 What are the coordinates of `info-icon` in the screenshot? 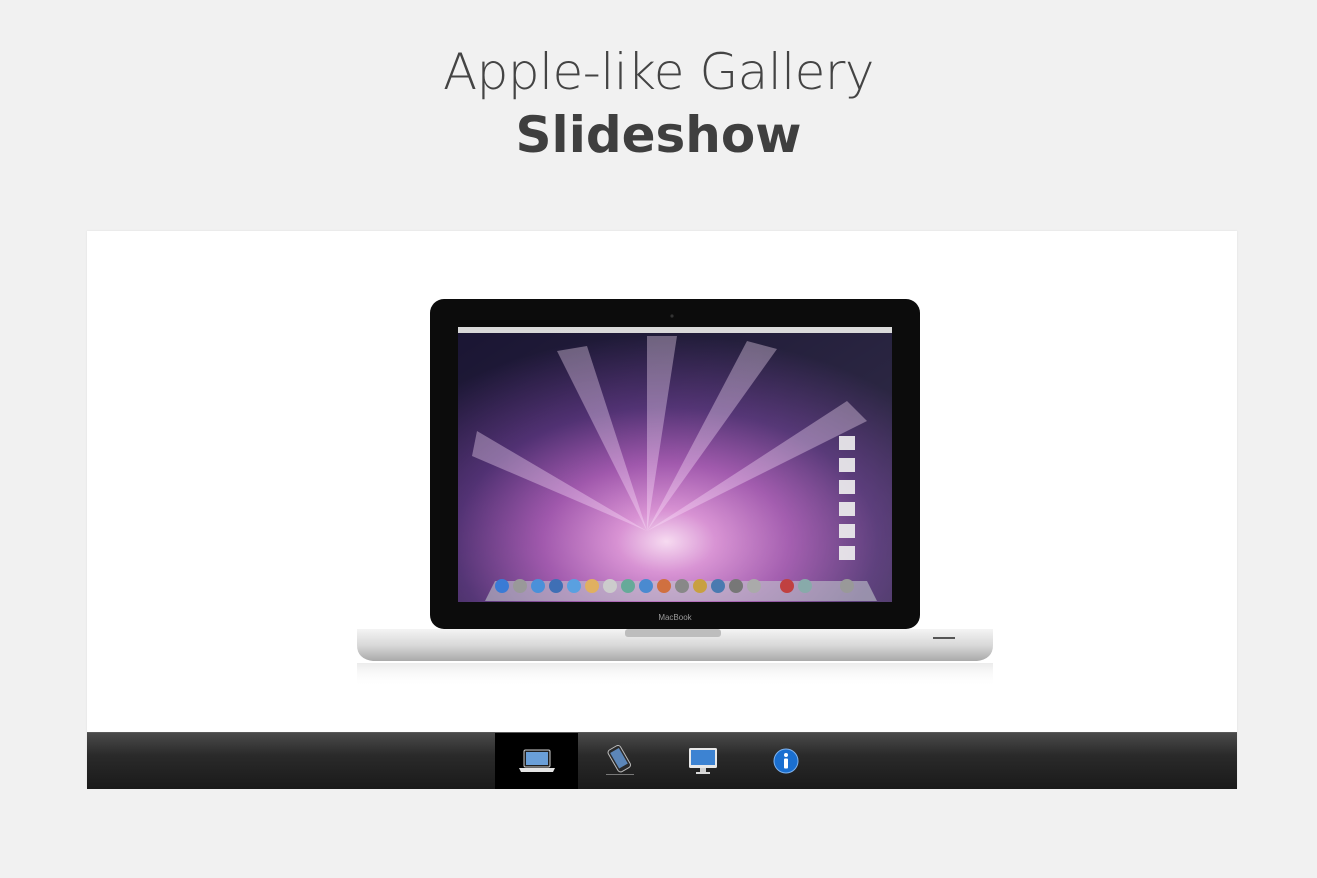 It's located at (785, 761).